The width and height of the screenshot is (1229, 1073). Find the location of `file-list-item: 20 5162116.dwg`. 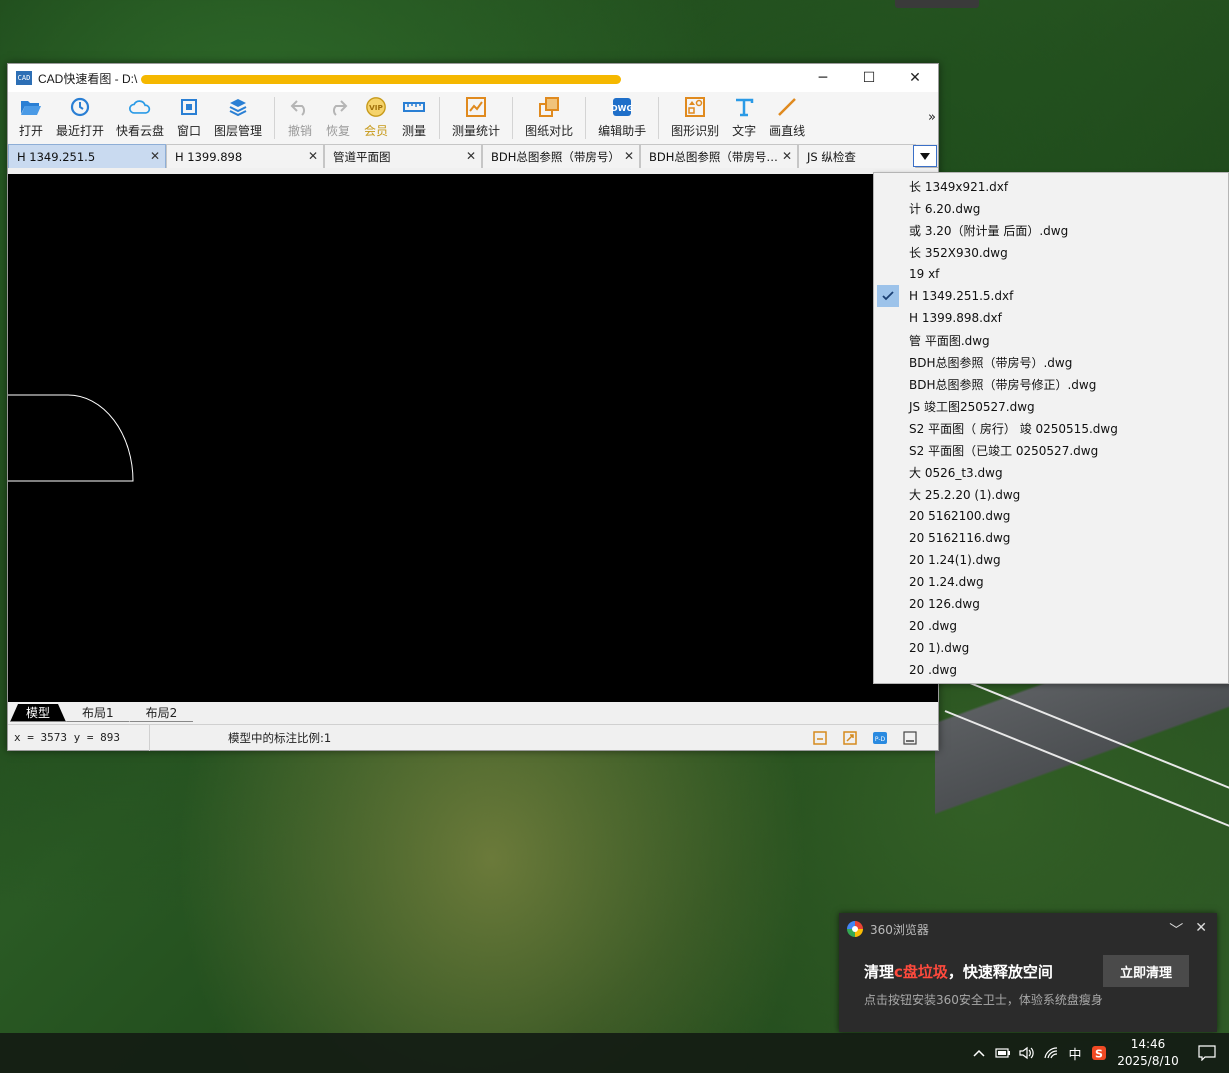

file-list-item: 20 5162116.dwg is located at coordinates (1051, 538).